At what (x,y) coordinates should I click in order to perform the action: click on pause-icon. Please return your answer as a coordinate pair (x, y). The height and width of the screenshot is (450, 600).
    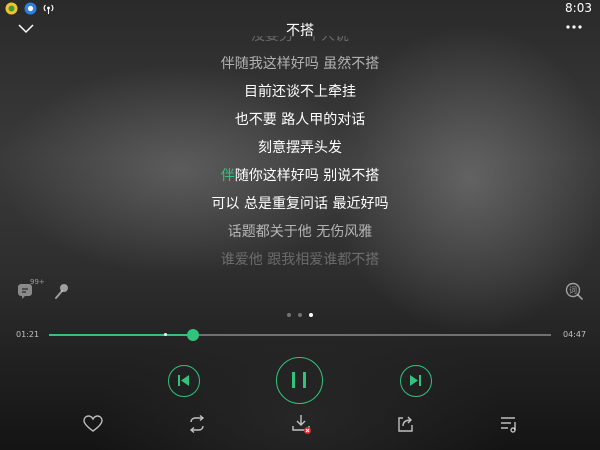
    Looking at the image, I should click on (299, 380).